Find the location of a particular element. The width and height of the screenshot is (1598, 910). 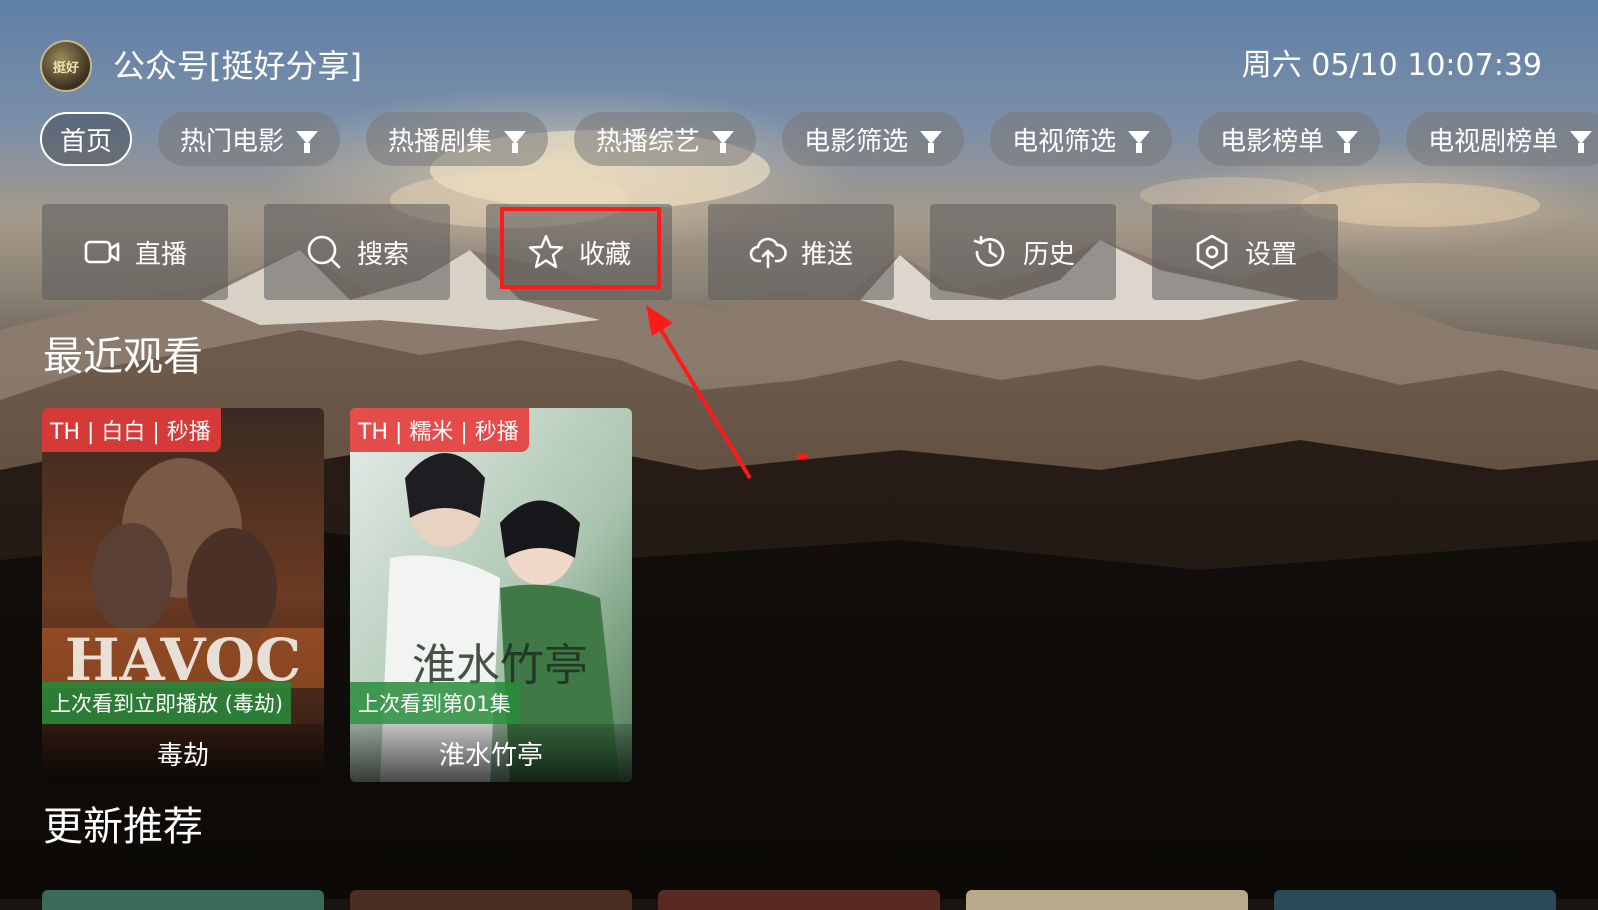

tab-tv-filter: 电视筛选 is located at coordinates (1081, 139).